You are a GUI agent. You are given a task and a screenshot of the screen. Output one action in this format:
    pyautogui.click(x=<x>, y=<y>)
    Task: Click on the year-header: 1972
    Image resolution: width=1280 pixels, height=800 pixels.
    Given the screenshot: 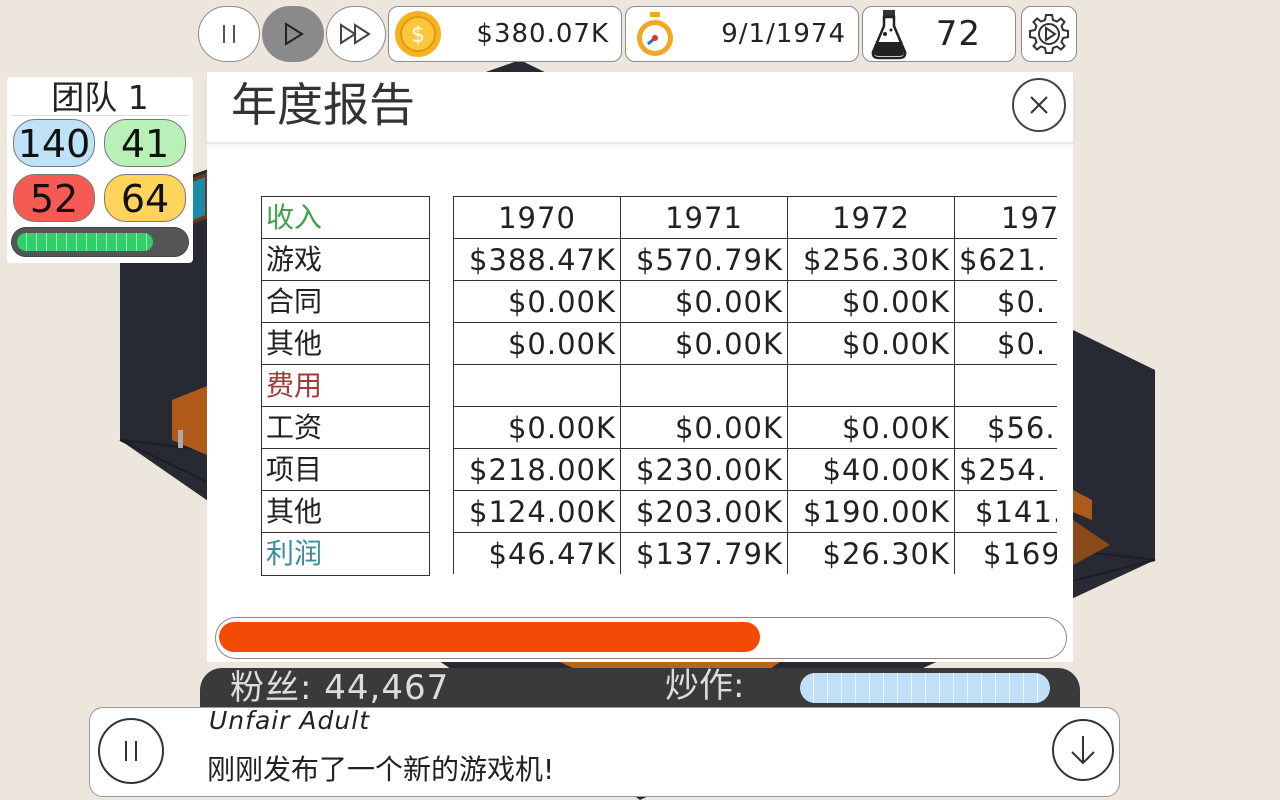 What is the action you would take?
    pyautogui.click(x=871, y=217)
    